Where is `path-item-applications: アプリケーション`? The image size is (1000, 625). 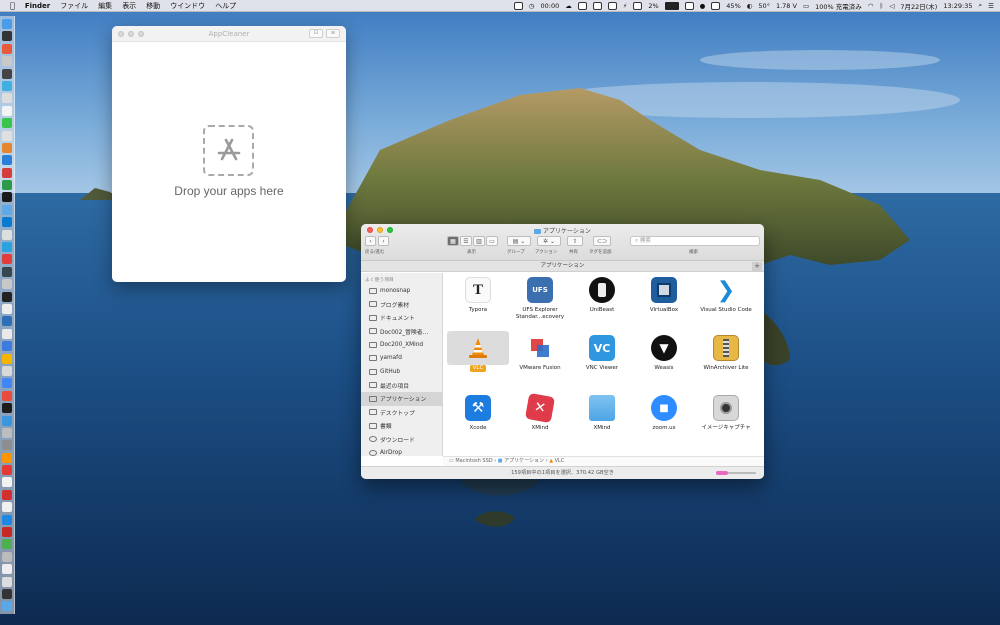
path-item-applications: アプリケーション is located at coordinates (524, 461).